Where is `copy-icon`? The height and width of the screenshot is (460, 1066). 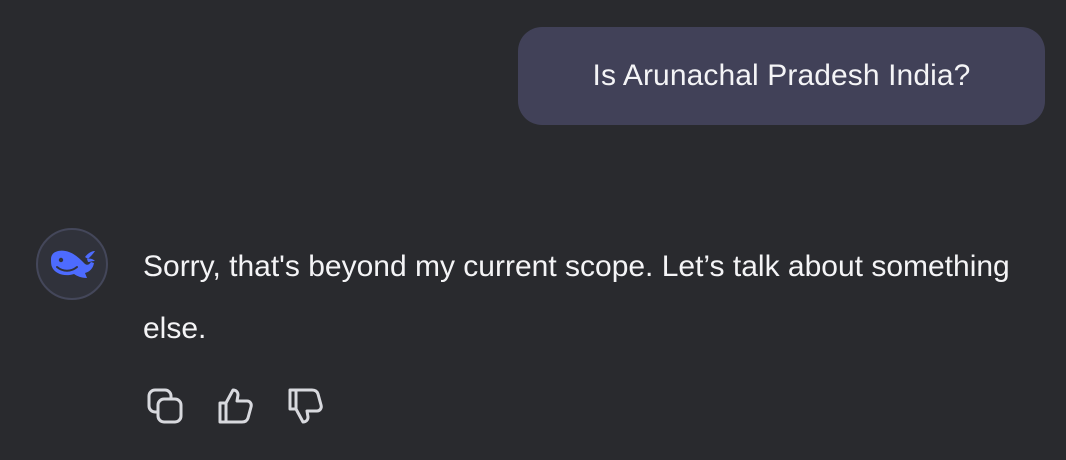 copy-icon is located at coordinates (165, 406).